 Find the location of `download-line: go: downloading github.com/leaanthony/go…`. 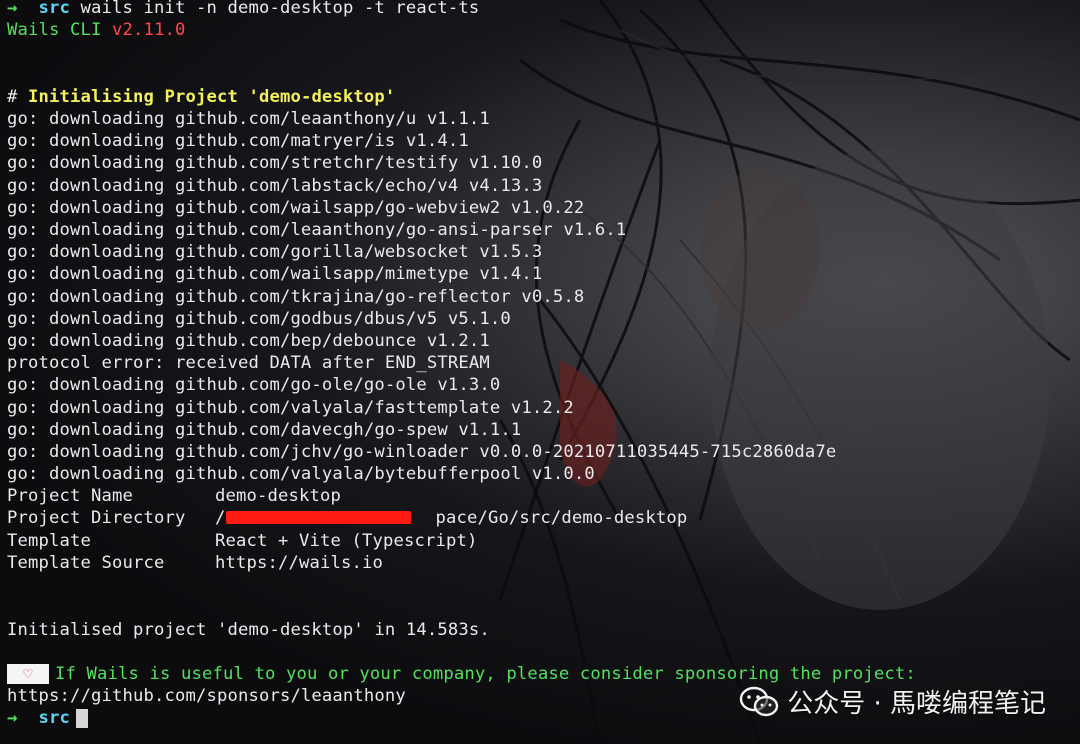

download-line: go: downloading github.com/leaanthony/go… is located at coordinates (317, 230).